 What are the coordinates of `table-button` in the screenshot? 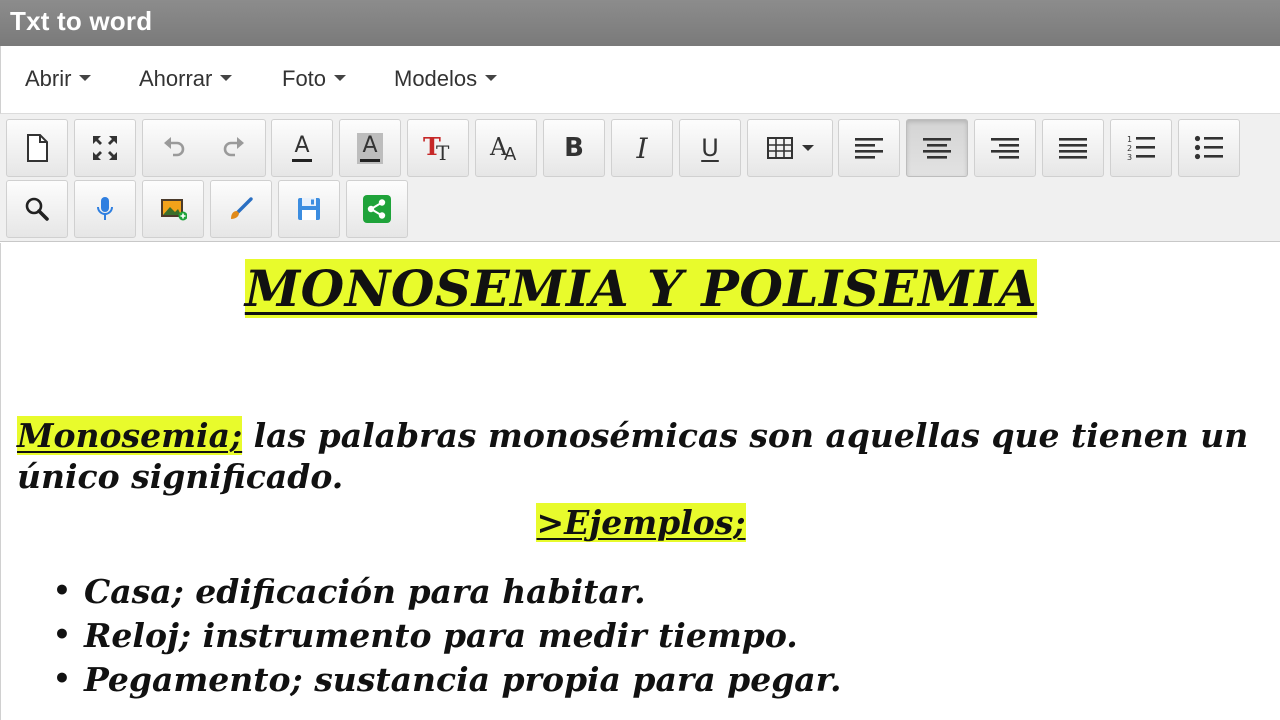 It's located at (790, 148).